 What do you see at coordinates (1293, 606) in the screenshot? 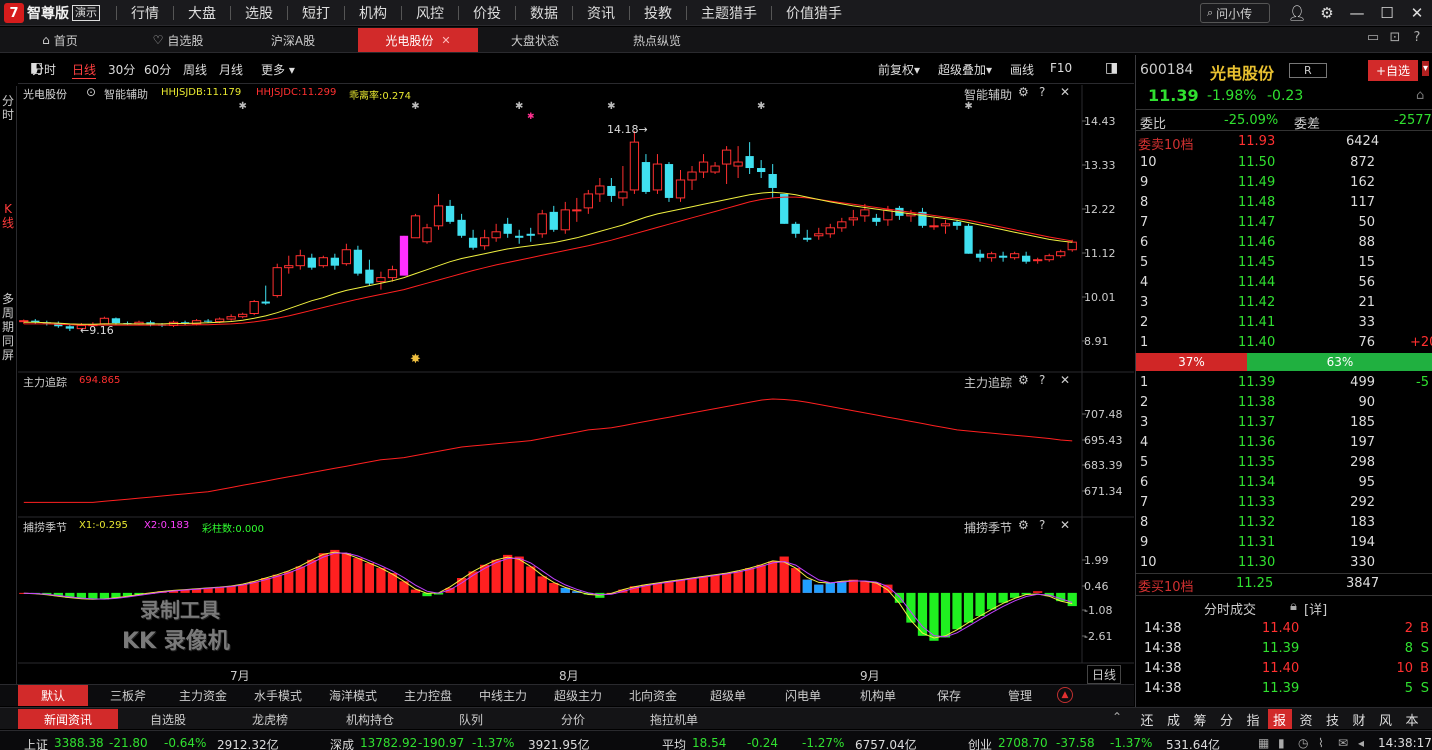
I see `lock-icon: 🔒︎` at bounding box center [1293, 606].